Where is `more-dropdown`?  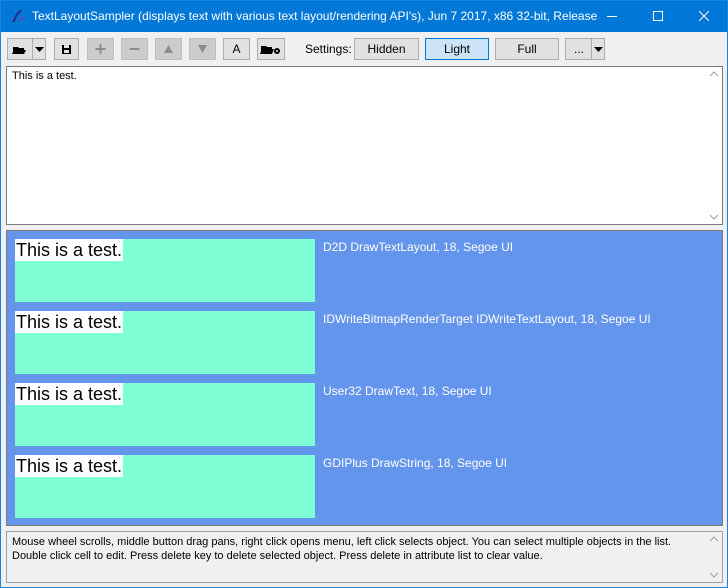
more-dropdown is located at coordinates (598, 49).